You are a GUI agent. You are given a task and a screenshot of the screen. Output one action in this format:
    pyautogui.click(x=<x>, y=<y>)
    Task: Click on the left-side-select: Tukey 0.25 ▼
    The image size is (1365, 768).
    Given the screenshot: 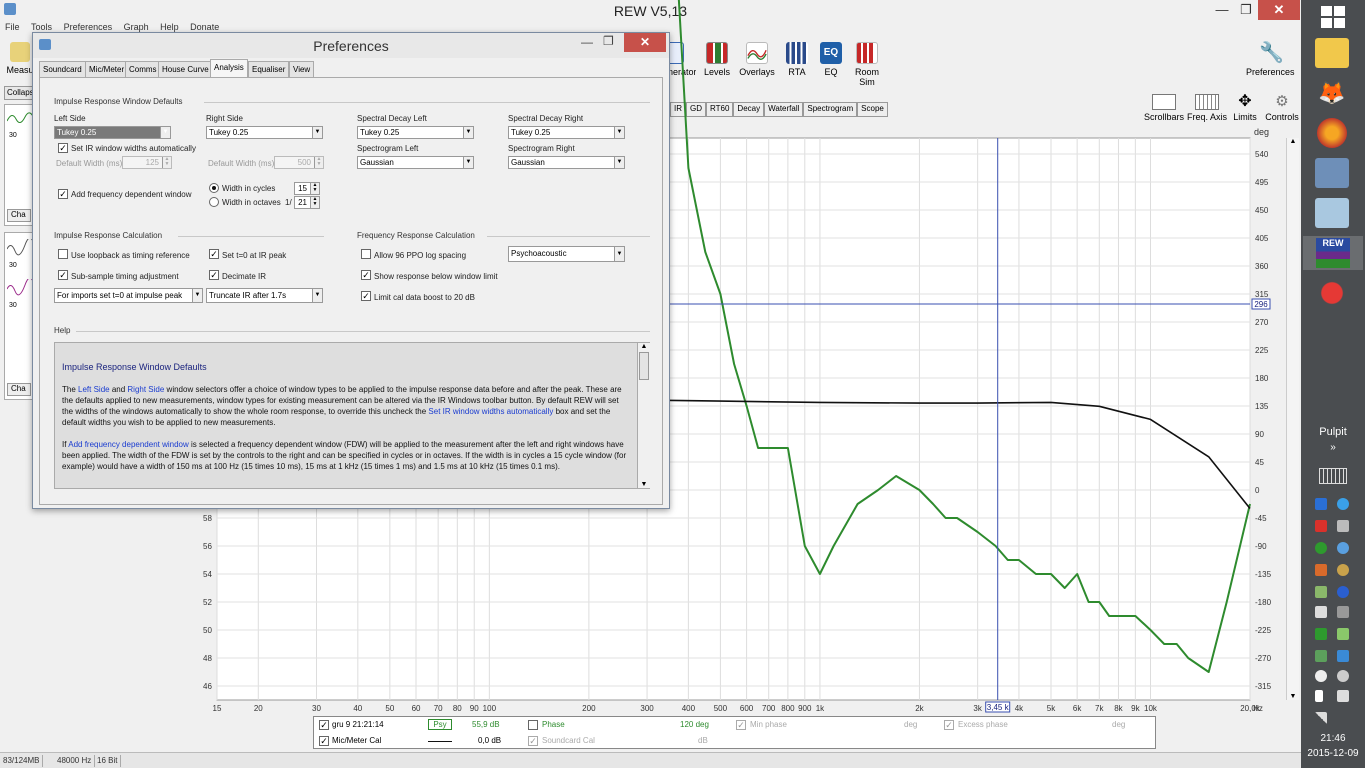 What is the action you would take?
    pyautogui.click(x=112, y=132)
    